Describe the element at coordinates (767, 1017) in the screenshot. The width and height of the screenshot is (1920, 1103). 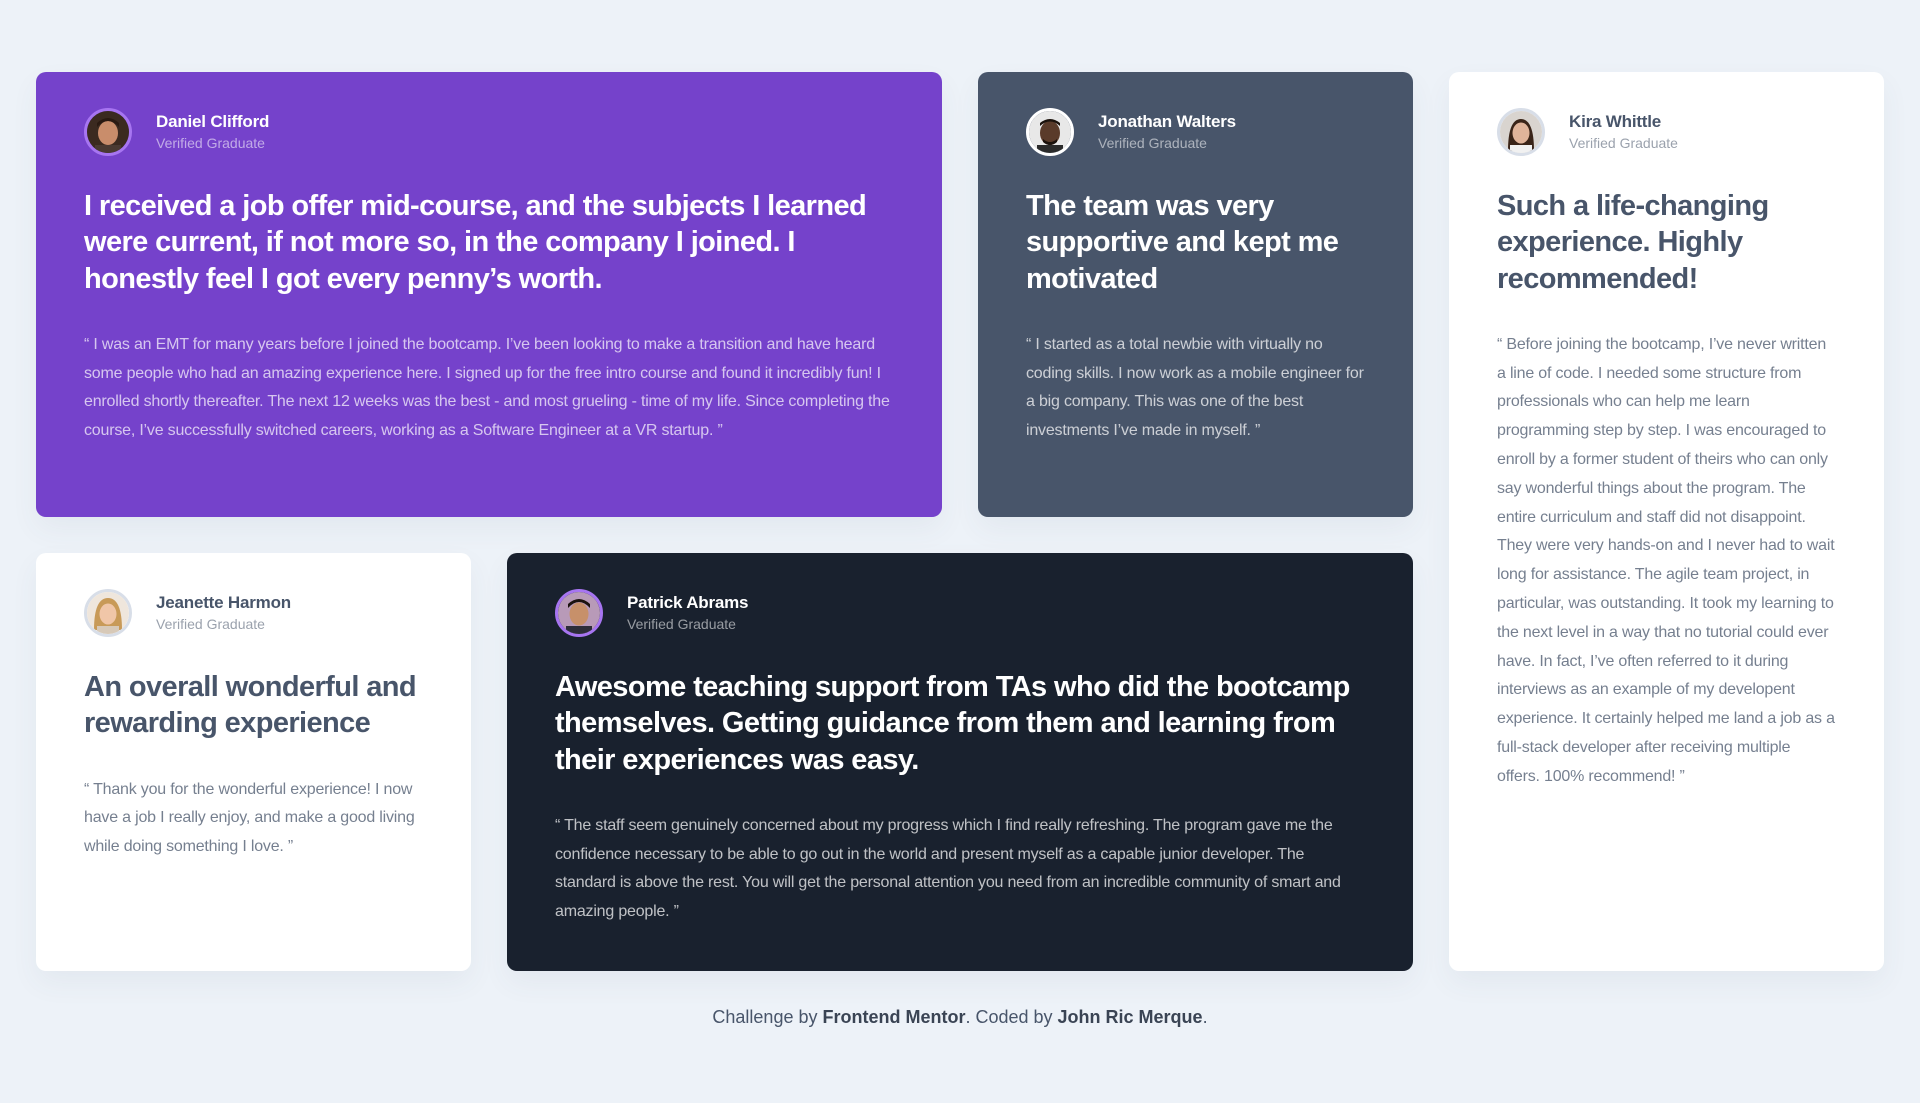
I see `attribution-prefix: Challenge by` at that location.